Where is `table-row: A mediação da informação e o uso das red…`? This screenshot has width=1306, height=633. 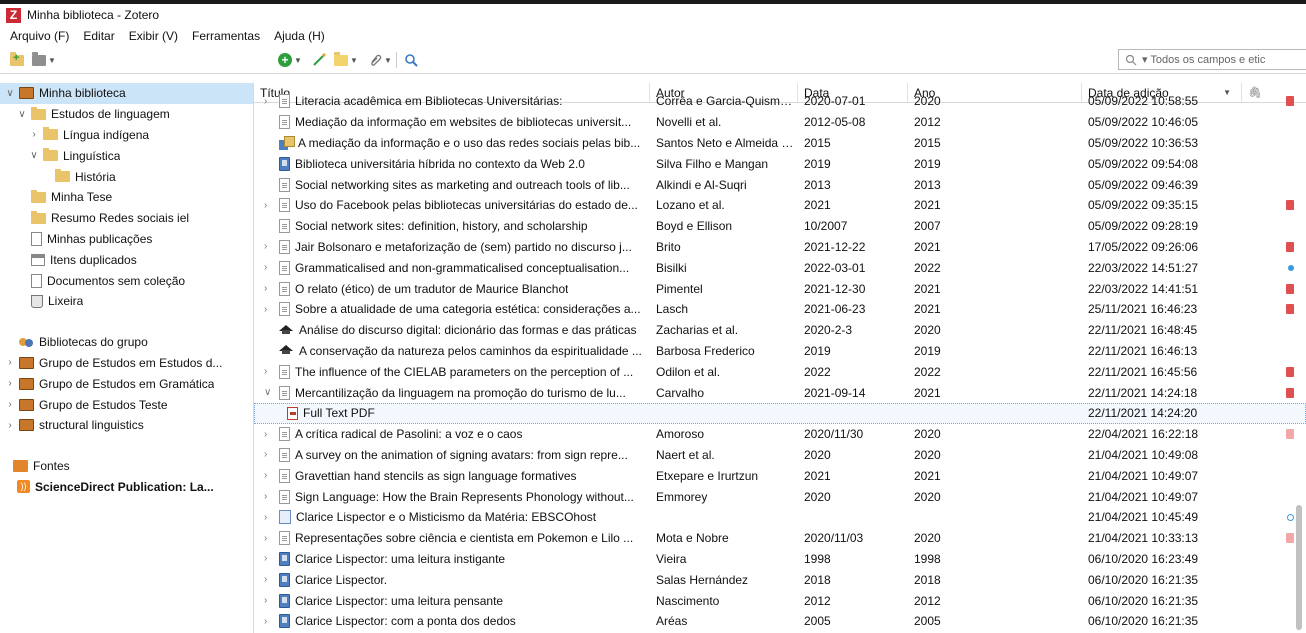 table-row: A mediação da informação e o uso das red… is located at coordinates (780, 143).